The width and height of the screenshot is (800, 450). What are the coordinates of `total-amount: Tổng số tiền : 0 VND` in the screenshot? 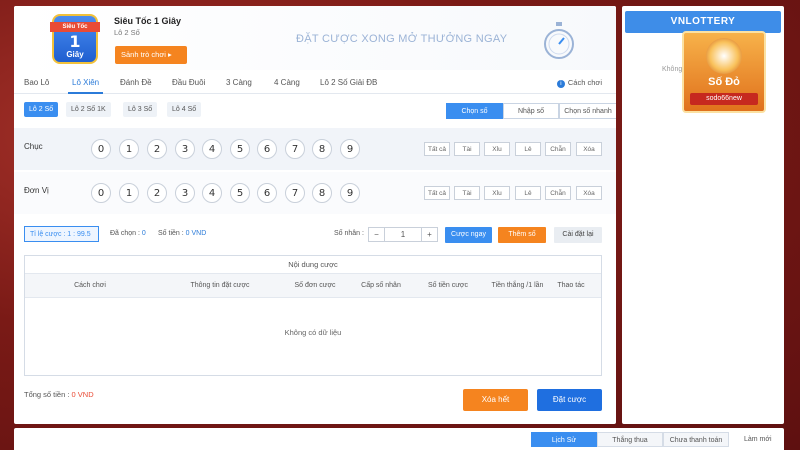 It's located at (59, 394).